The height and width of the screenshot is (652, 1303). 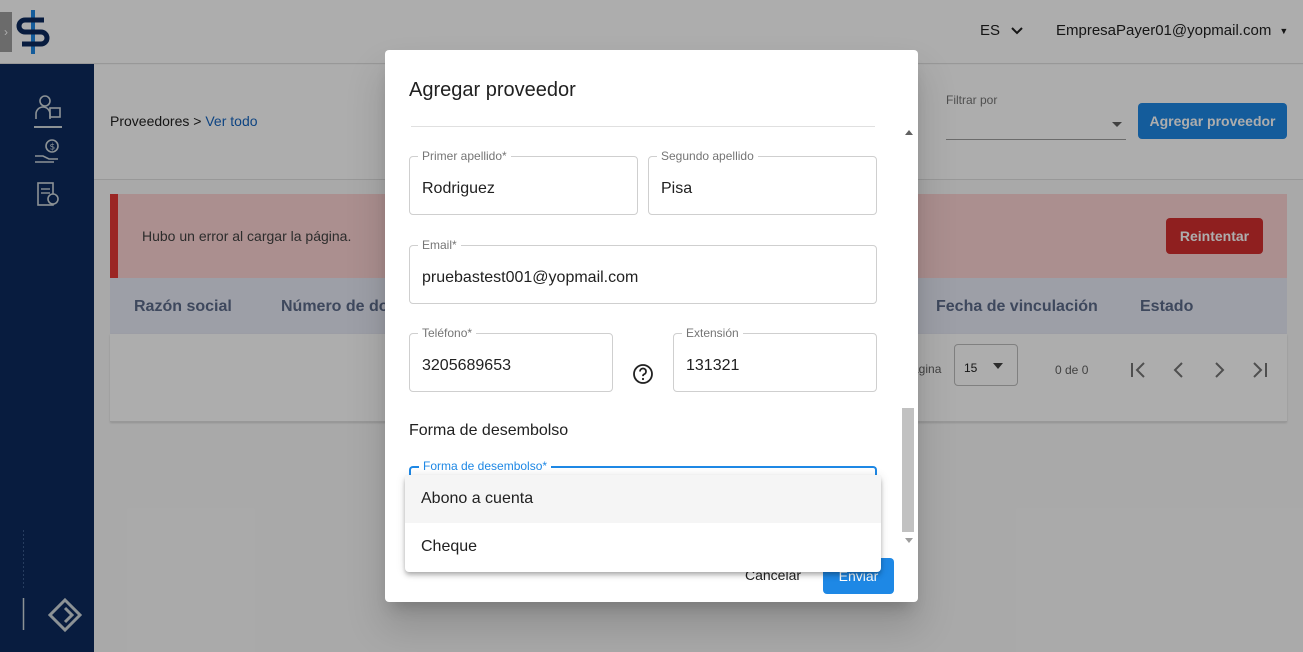 What do you see at coordinates (677, 188) in the screenshot?
I see `second-lastname-value: Pisa` at bounding box center [677, 188].